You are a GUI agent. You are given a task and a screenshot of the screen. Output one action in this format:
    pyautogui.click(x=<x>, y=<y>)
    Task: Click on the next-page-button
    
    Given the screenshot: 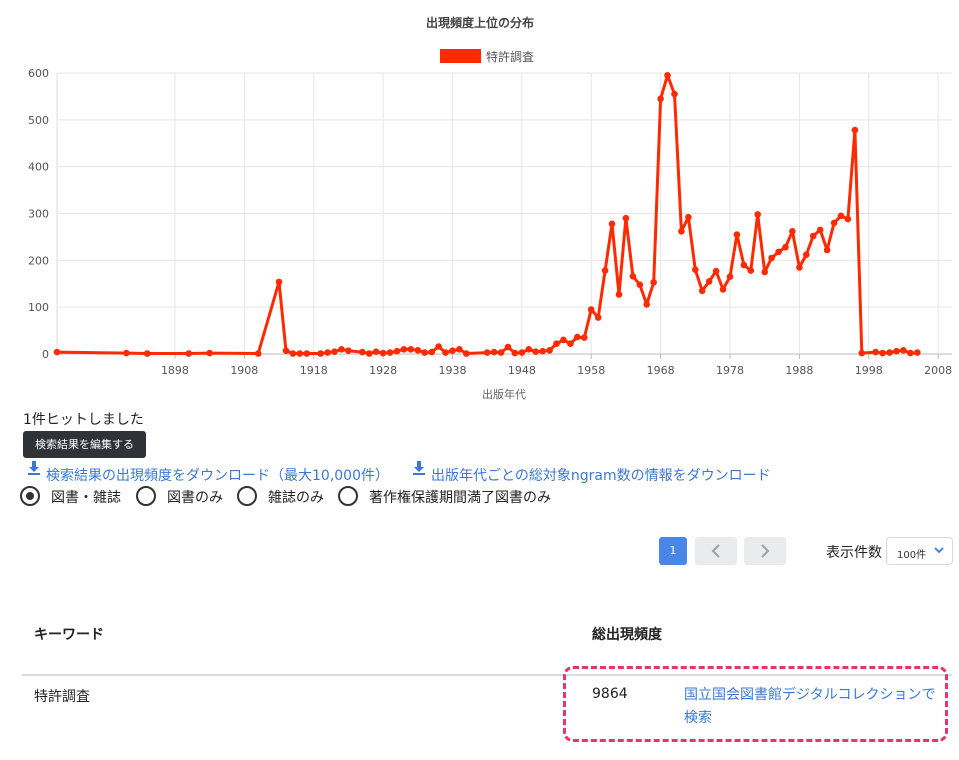 What is the action you would take?
    pyautogui.click(x=765, y=551)
    